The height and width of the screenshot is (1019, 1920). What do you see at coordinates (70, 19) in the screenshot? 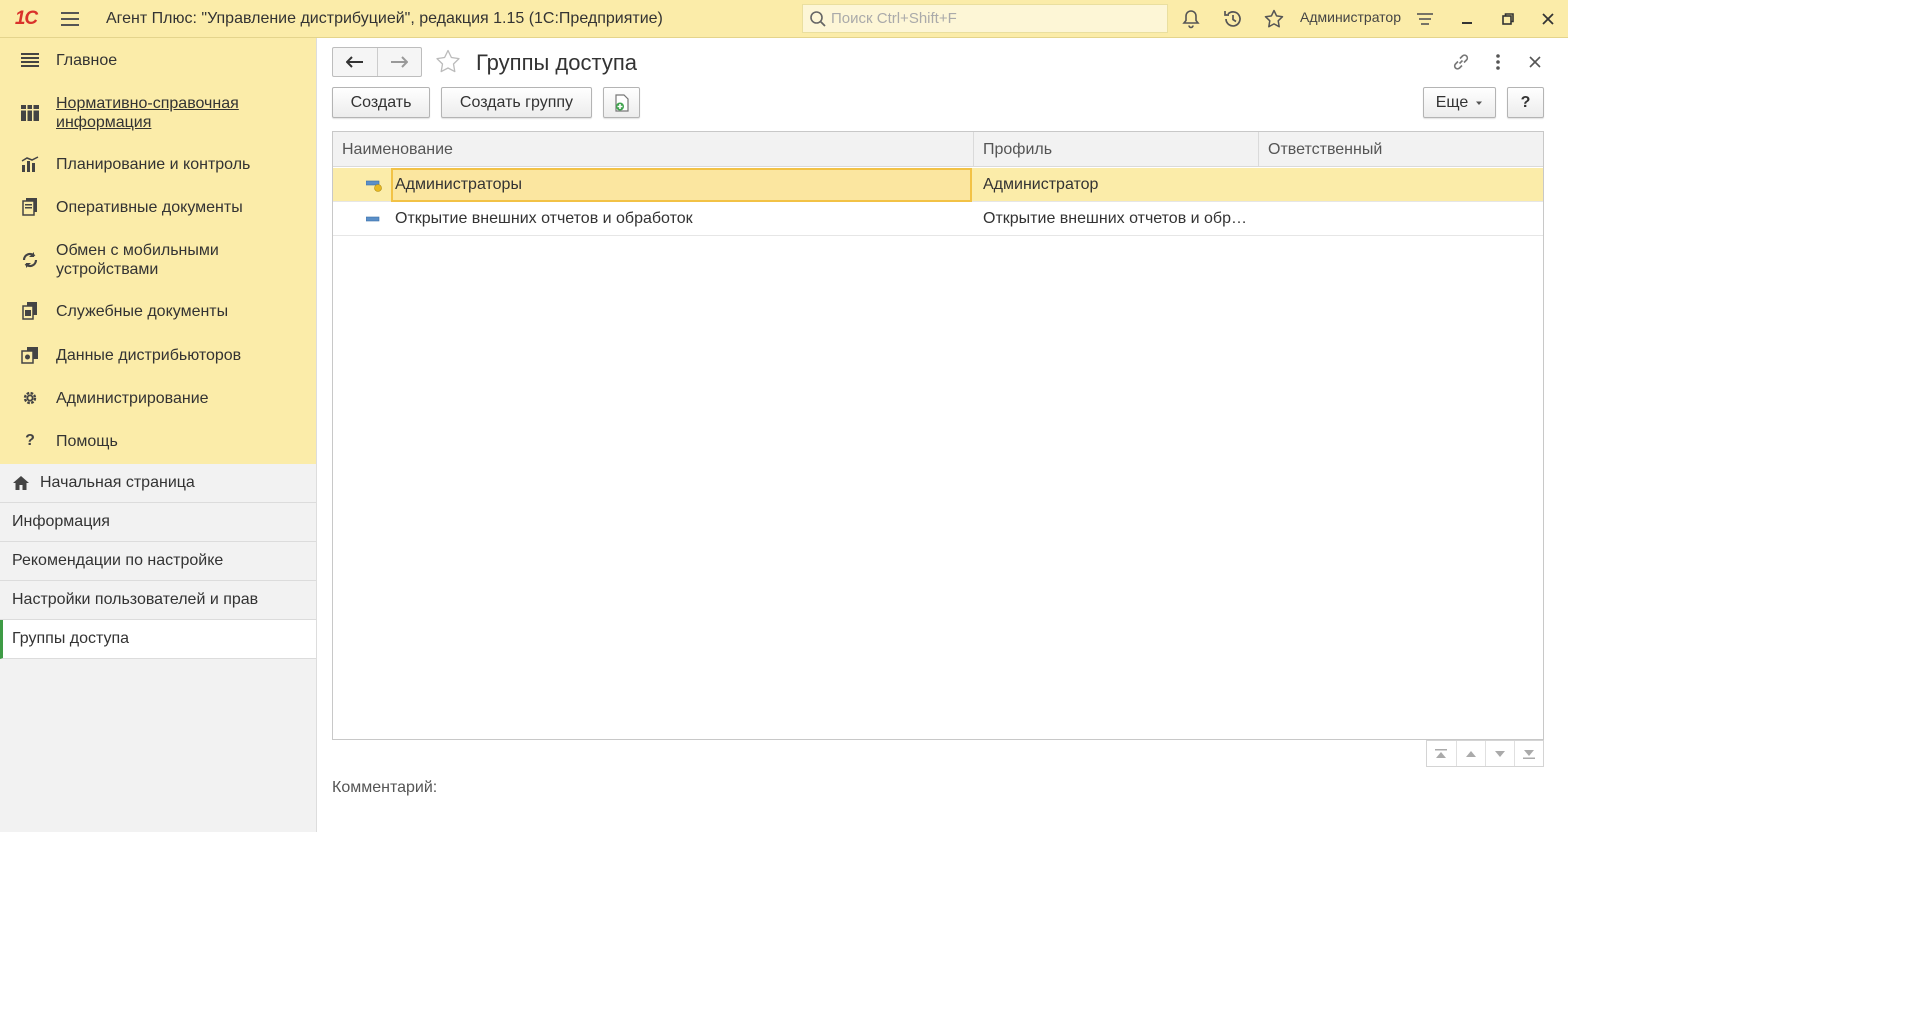
I see `main-menu-icon` at bounding box center [70, 19].